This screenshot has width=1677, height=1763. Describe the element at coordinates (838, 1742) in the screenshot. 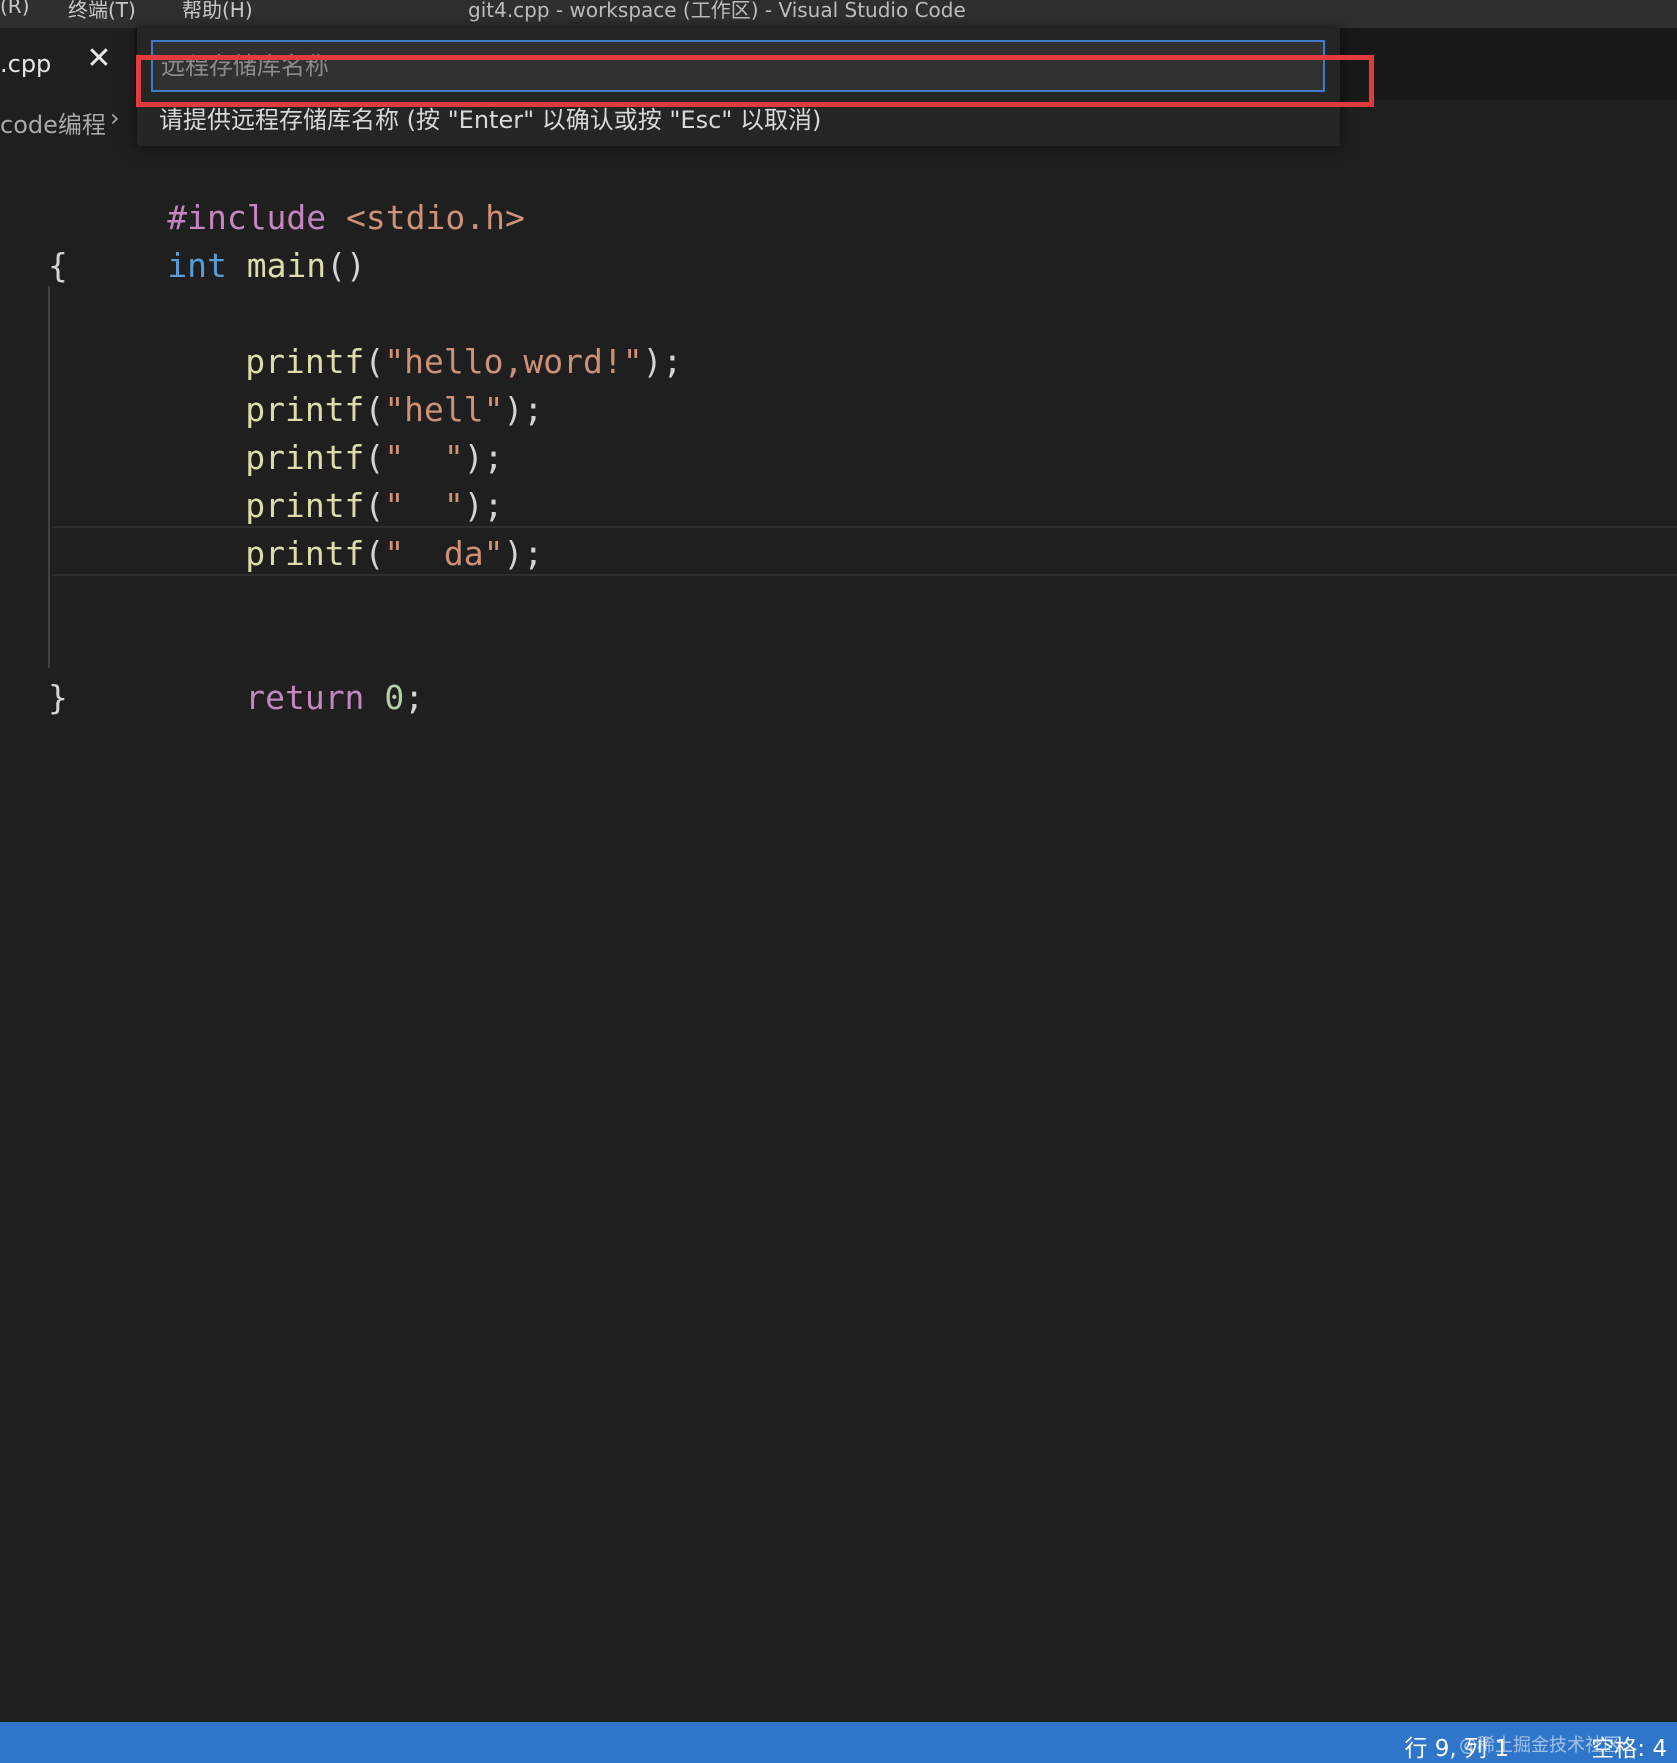

I see `status-bar: 行 9, 列 1 @稀土掘金技术社区 空格: 4` at that location.